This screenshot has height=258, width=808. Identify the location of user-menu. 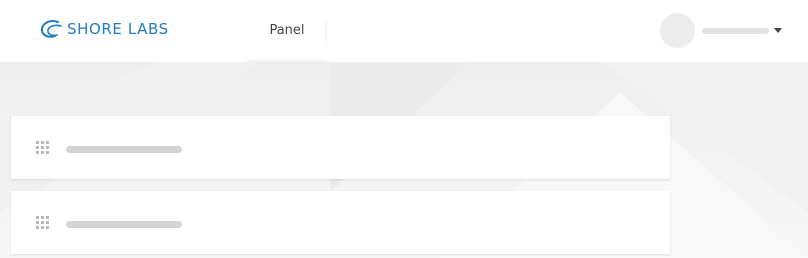
(722, 31).